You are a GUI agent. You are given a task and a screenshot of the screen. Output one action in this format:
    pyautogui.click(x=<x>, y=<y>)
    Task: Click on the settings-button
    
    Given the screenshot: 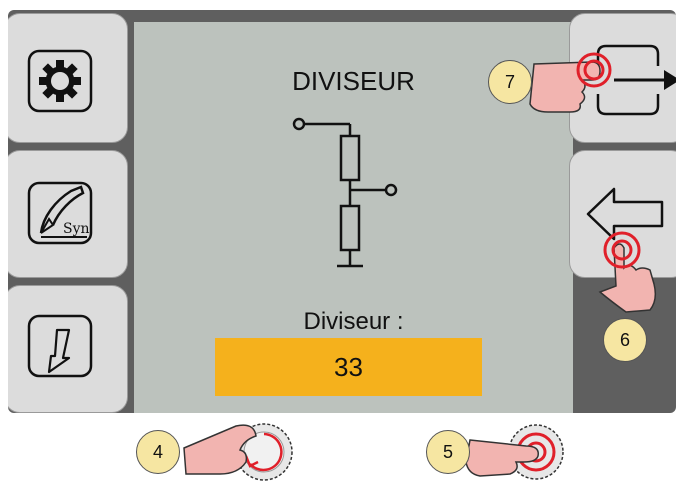 What is the action you would take?
    pyautogui.click(x=68, y=78)
    